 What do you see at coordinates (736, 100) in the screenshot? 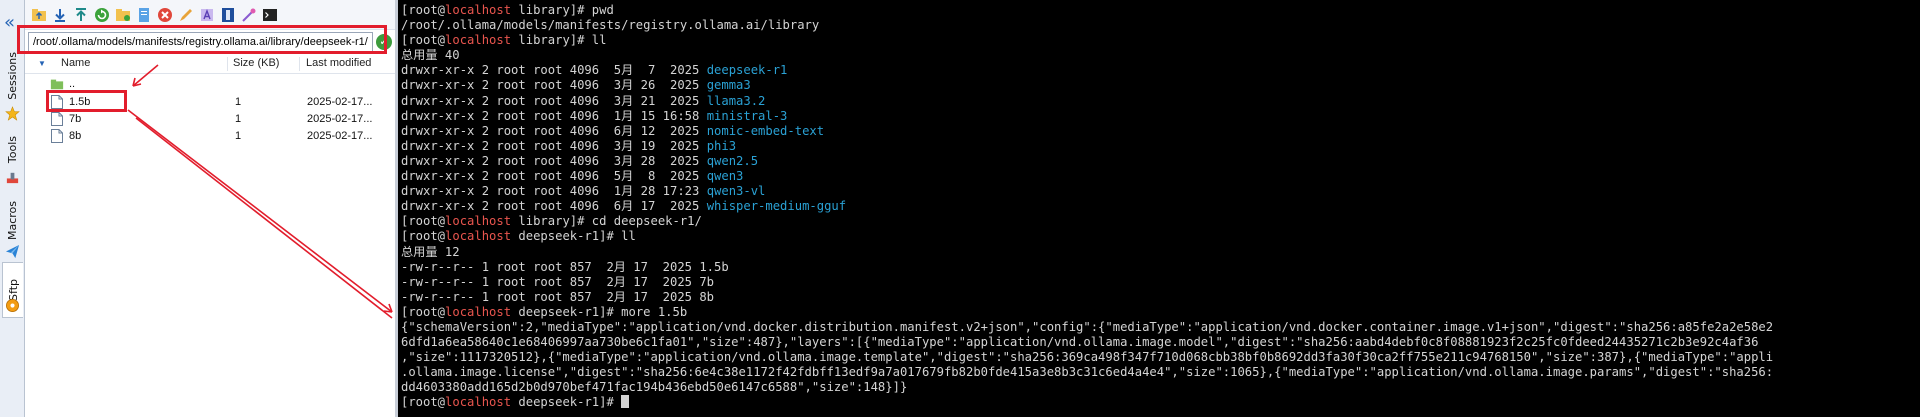
I see `directory-name: llama3.2` at bounding box center [736, 100].